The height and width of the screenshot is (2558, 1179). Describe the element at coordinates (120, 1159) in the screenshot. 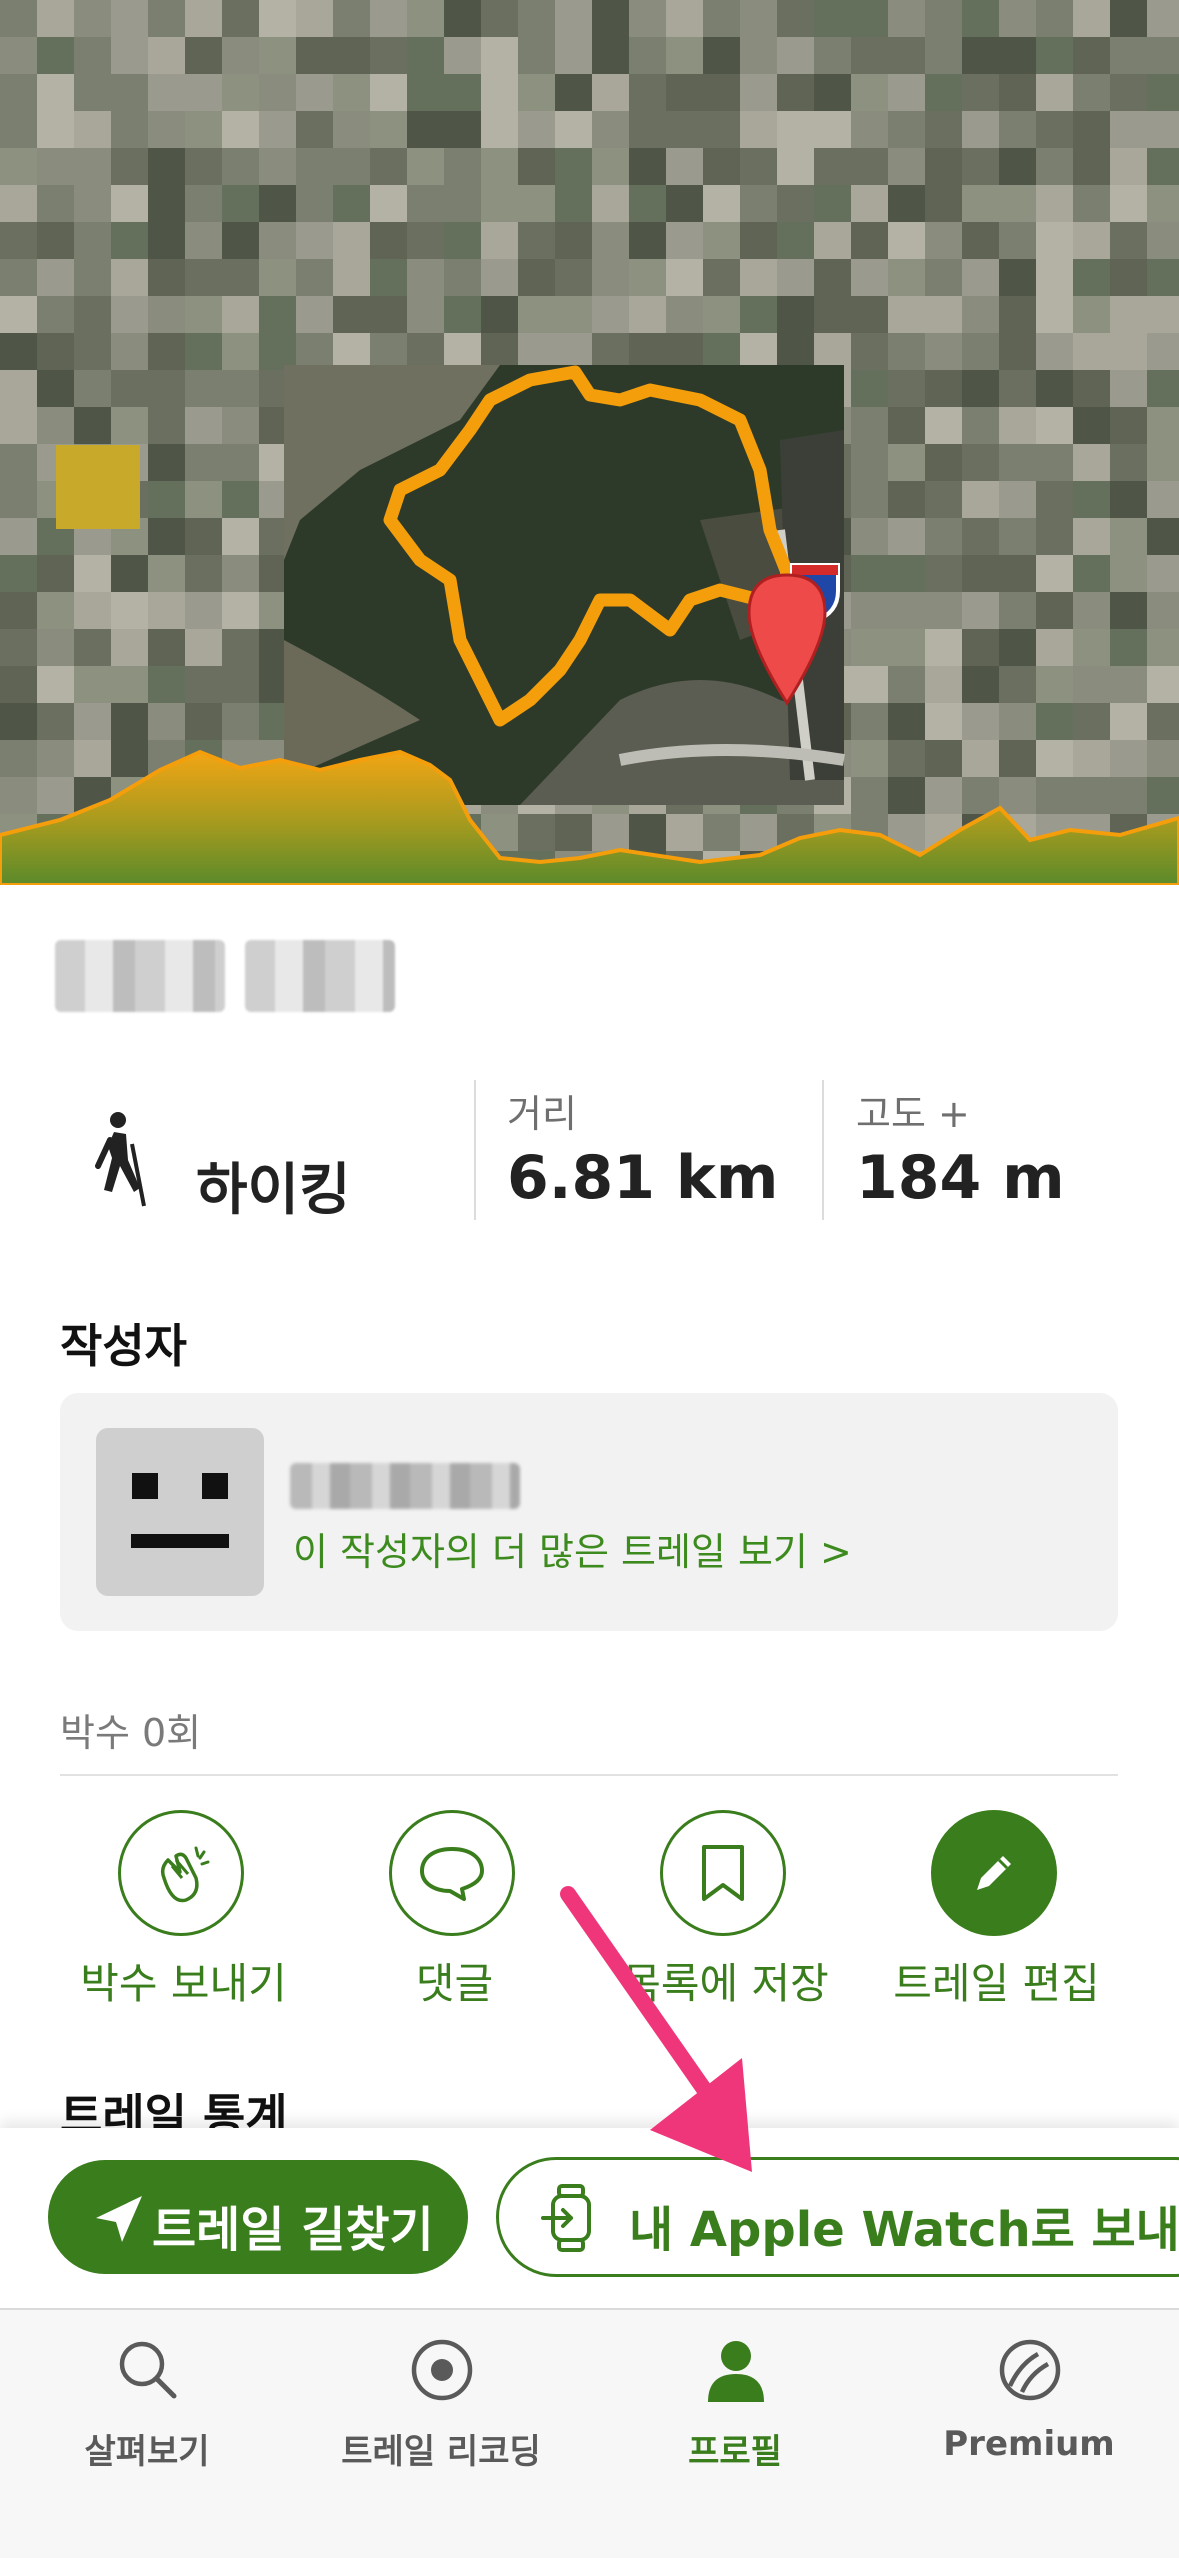

I see `hiking-icon` at that location.